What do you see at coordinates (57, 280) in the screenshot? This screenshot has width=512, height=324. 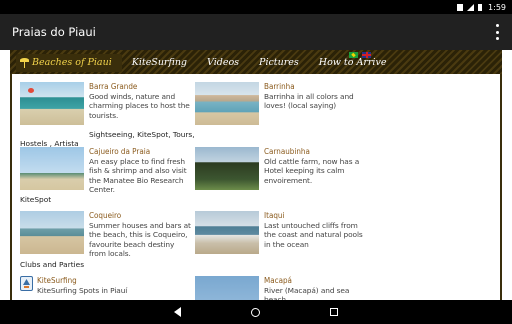 I see `beach-title: KiteSurfing` at bounding box center [57, 280].